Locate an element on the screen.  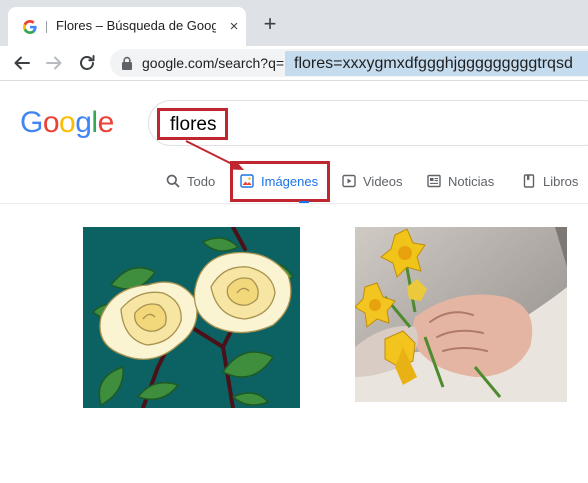
search-query: flores is located at coordinates (193, 124).